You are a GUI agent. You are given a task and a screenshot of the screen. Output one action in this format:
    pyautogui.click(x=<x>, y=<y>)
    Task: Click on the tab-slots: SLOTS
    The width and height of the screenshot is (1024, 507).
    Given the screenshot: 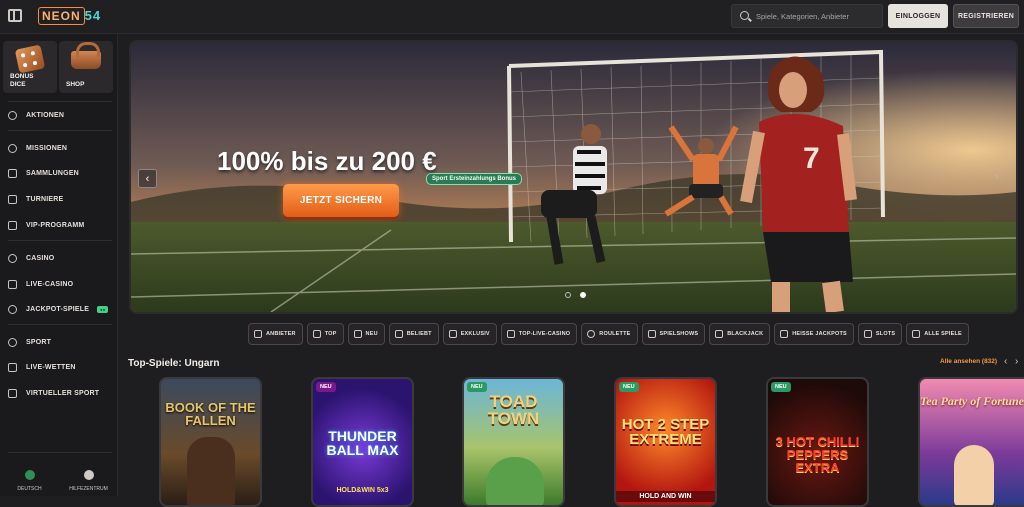 What is the action you would take?
    pyautogui.click(x=880, y=334)
    